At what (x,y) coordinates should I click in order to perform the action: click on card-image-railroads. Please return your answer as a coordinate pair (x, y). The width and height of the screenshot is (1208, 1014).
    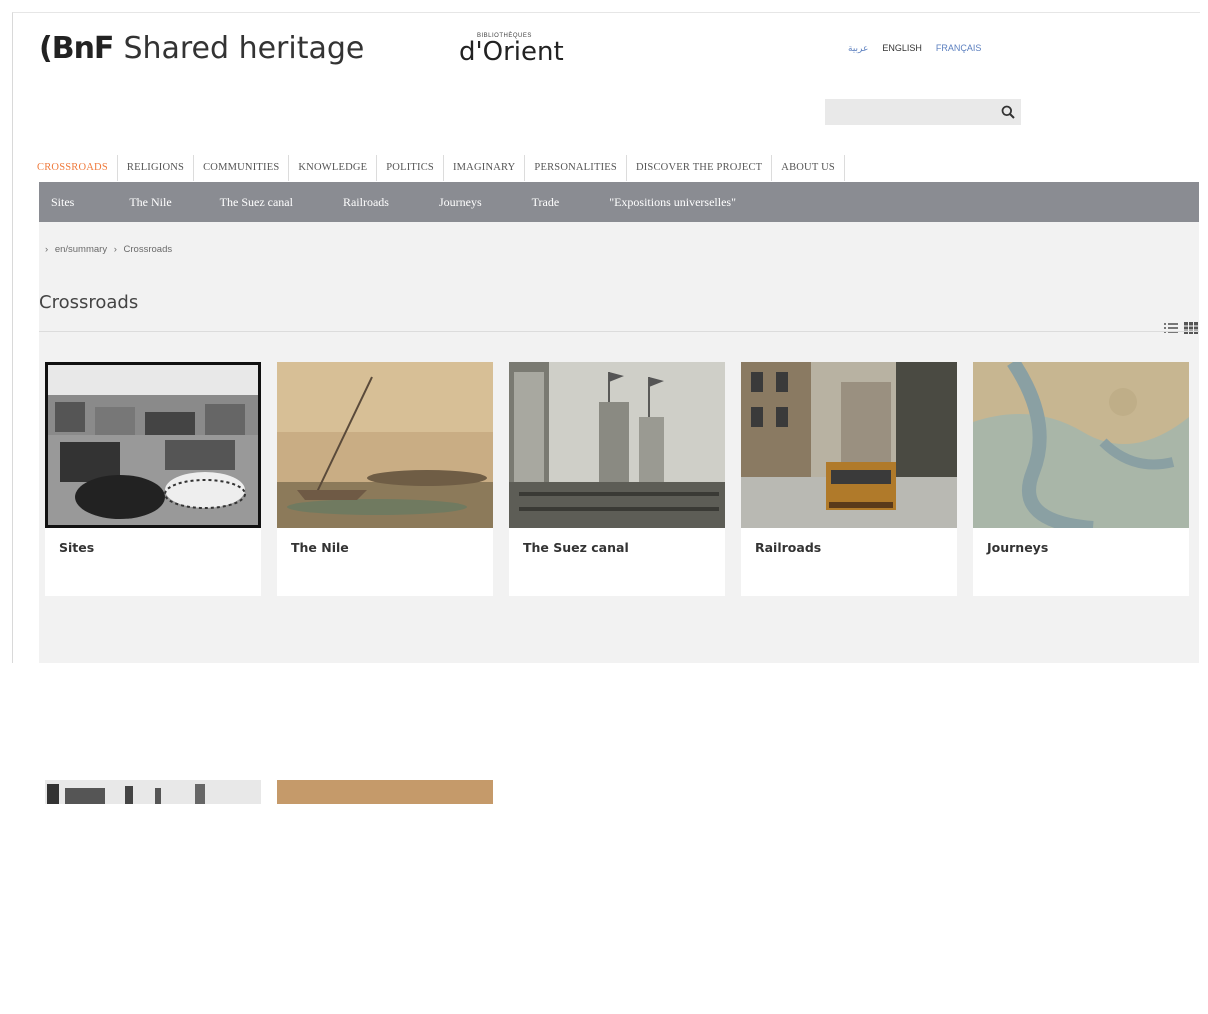
    Looking at the image, I should click on (849, 445).